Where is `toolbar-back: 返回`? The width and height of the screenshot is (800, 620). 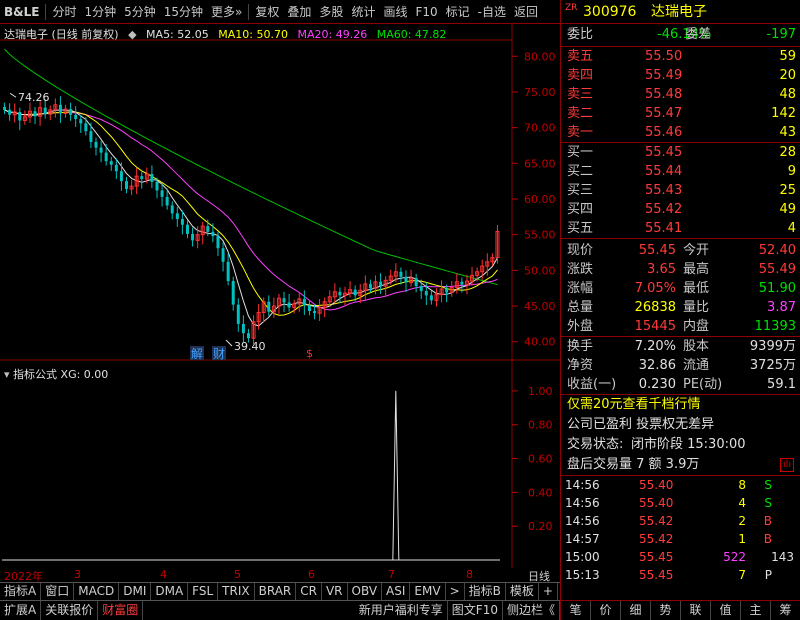 toolbar-back: 返回 is located at coordinates (526, 12).